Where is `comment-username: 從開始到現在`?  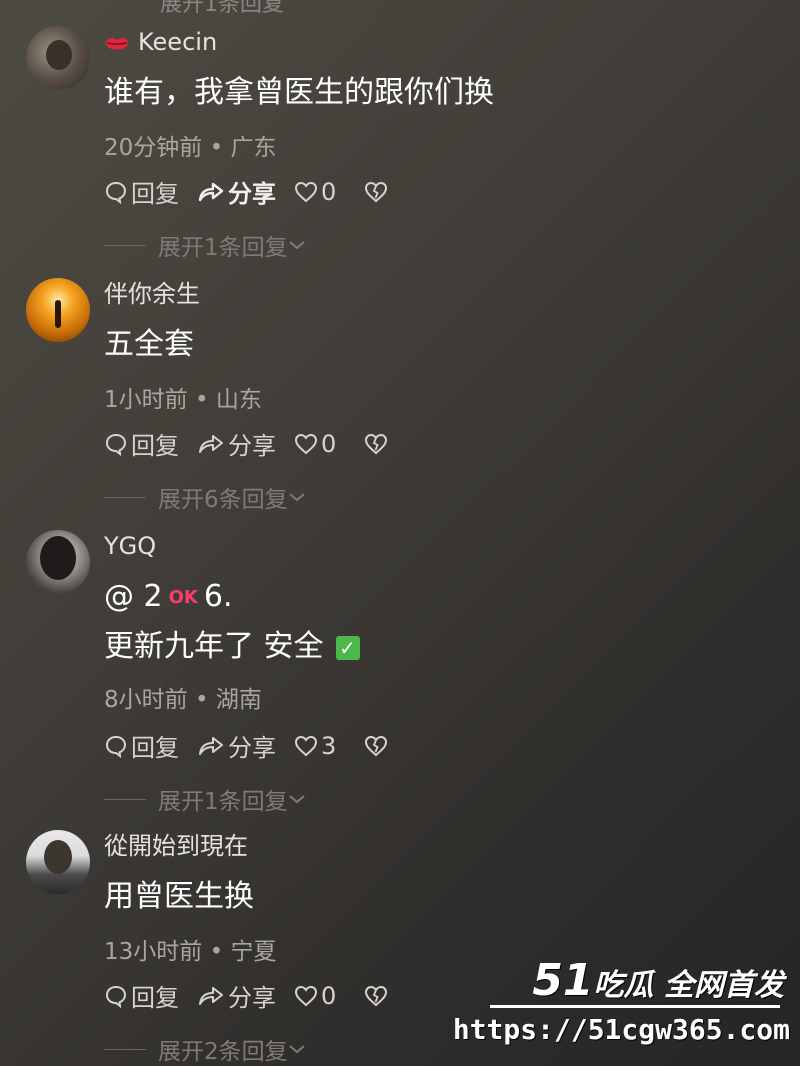 comment-username: 從開始到現在 is located at coordinates (176, 846).